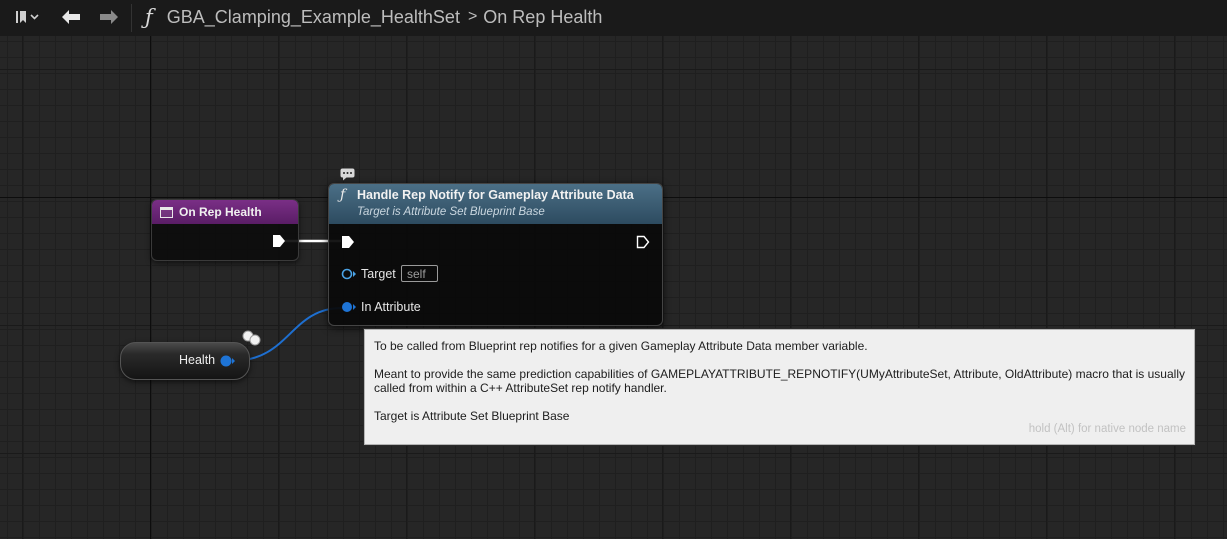 This screenshot has height=539, width=1227. I want to click on variable-node-health: Health, so click(185, 361).